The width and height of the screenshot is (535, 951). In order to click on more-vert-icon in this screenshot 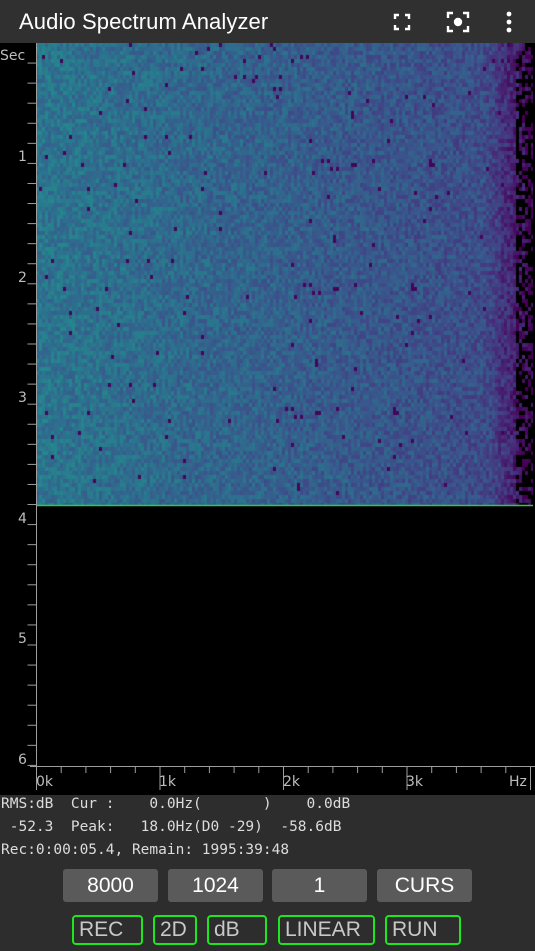, I will do `click(509, 22)`.